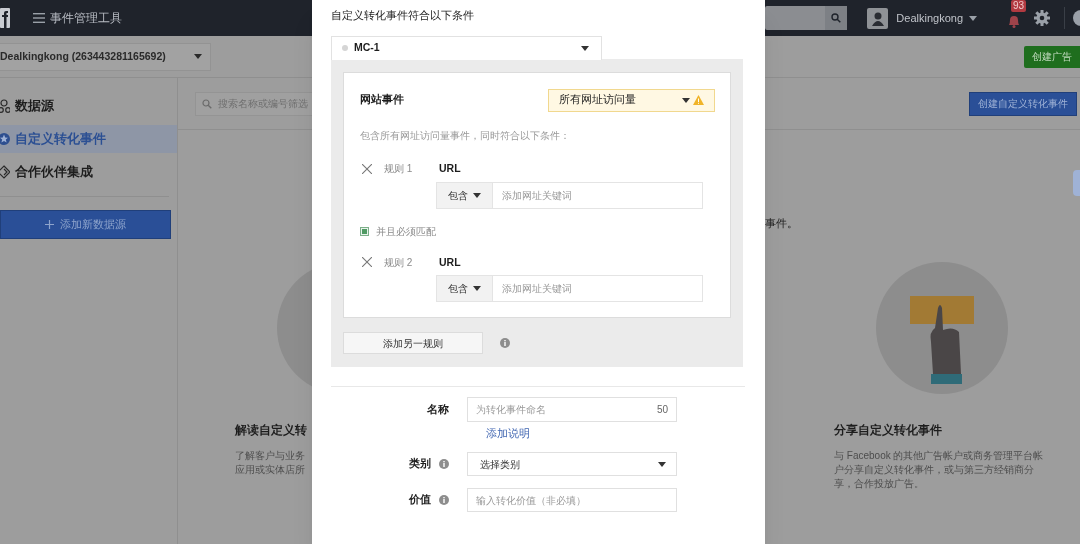 The image size is (1080, 544). What do you see at coordinates (105, 56) in the screenshot?
I see `account-dropdown: Dealkingkong (263443281165692)` at bounding box center [105, 56].